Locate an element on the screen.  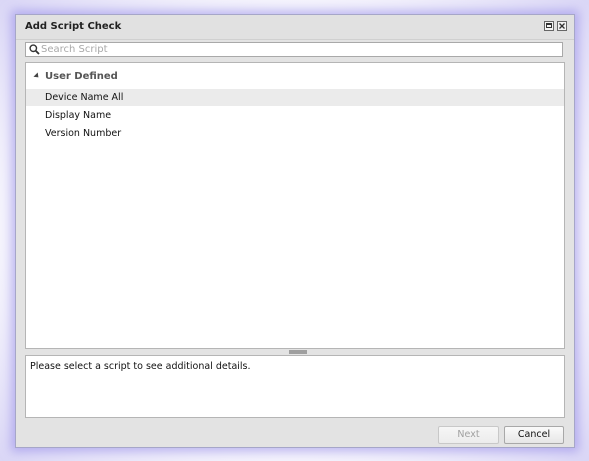
list-item-label: Display Name is located at coordinates (78, 115).